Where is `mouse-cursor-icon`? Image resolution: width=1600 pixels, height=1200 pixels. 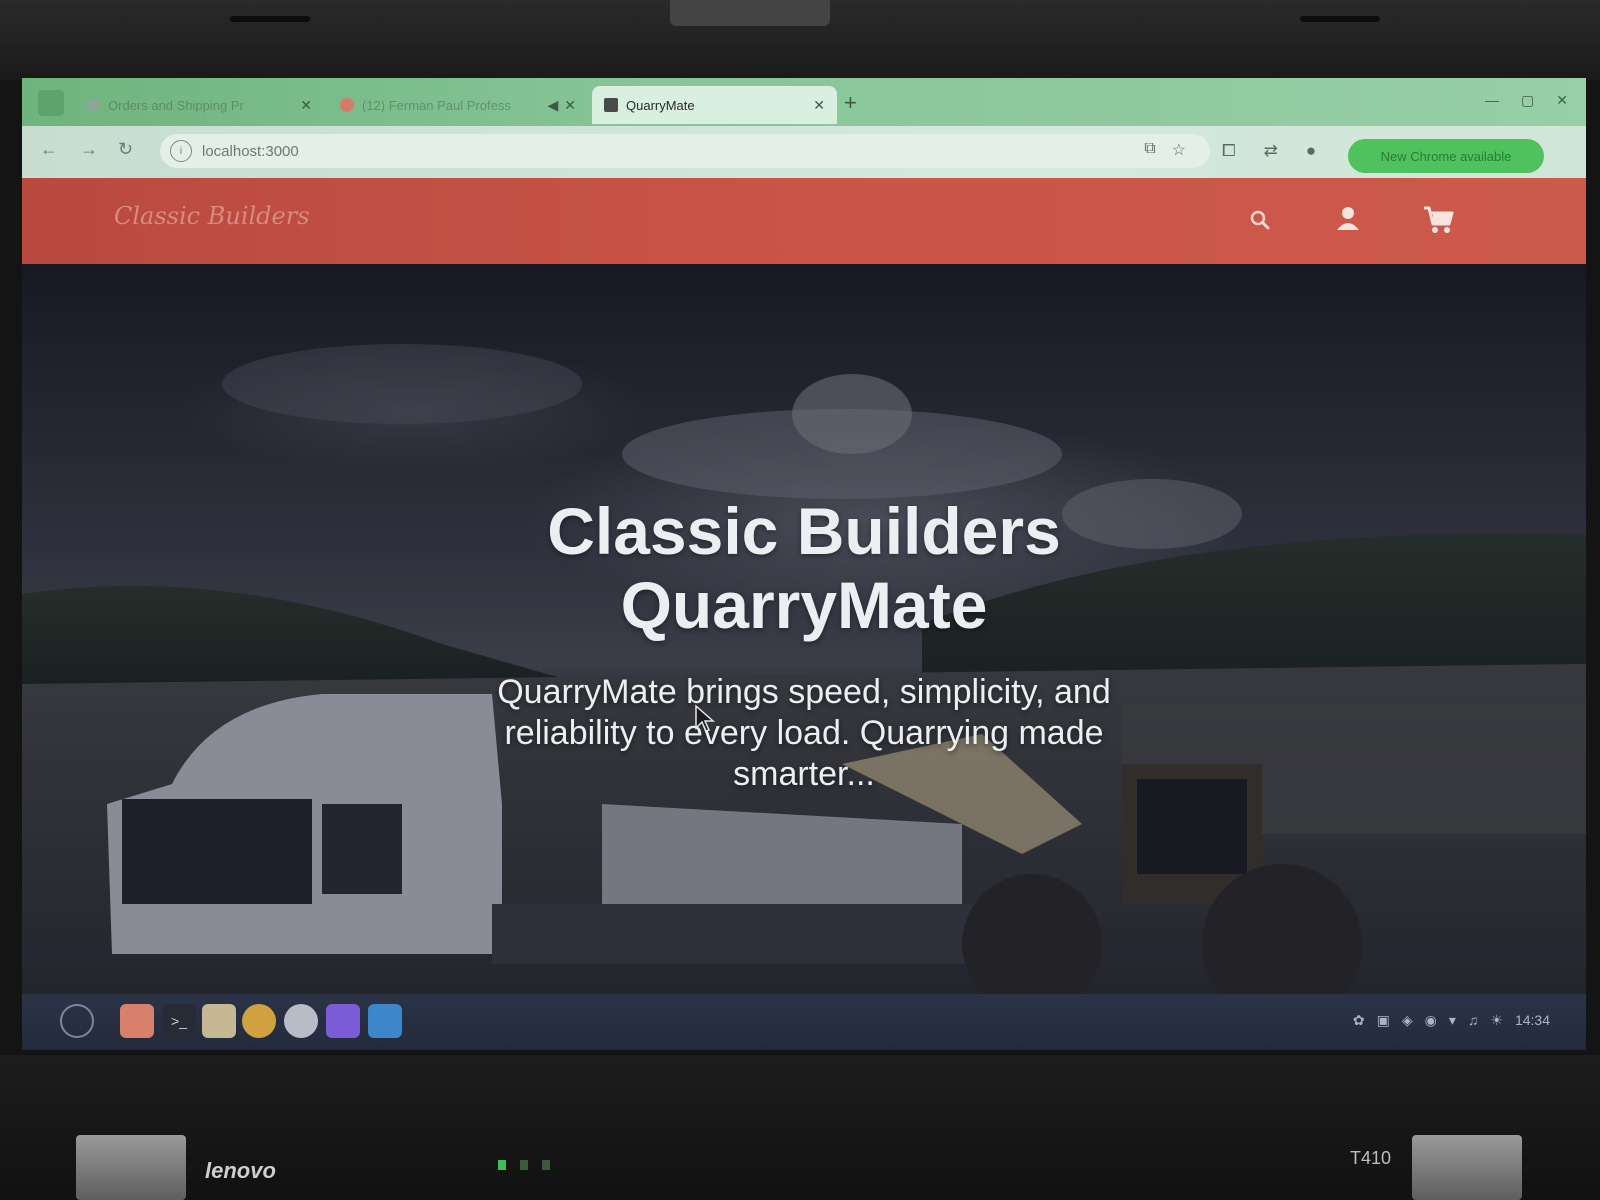 mouse-cursor-icon is located at coordinates (705, 718).